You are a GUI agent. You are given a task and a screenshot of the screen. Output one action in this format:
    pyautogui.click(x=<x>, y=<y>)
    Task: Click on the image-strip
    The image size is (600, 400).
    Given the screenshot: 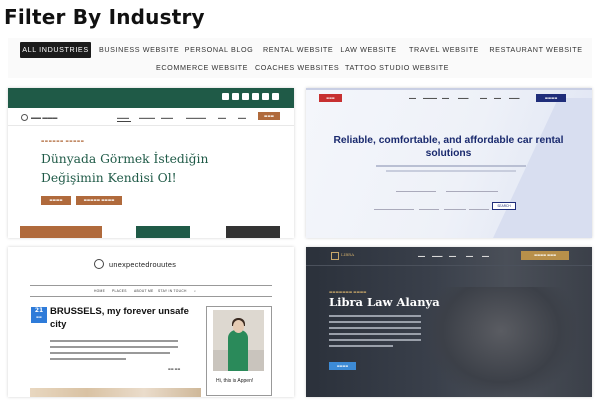 What is the action you would take?
    pyautogui.click(x=115, y=392)
    